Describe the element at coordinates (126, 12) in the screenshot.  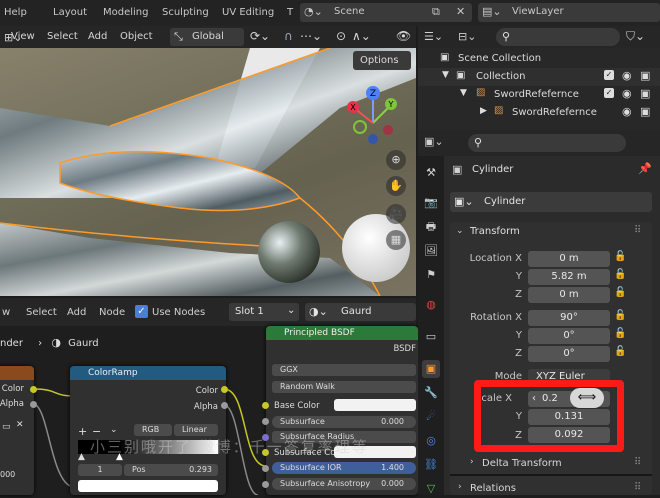
I see `tab-modeling: Modeling` at that location.